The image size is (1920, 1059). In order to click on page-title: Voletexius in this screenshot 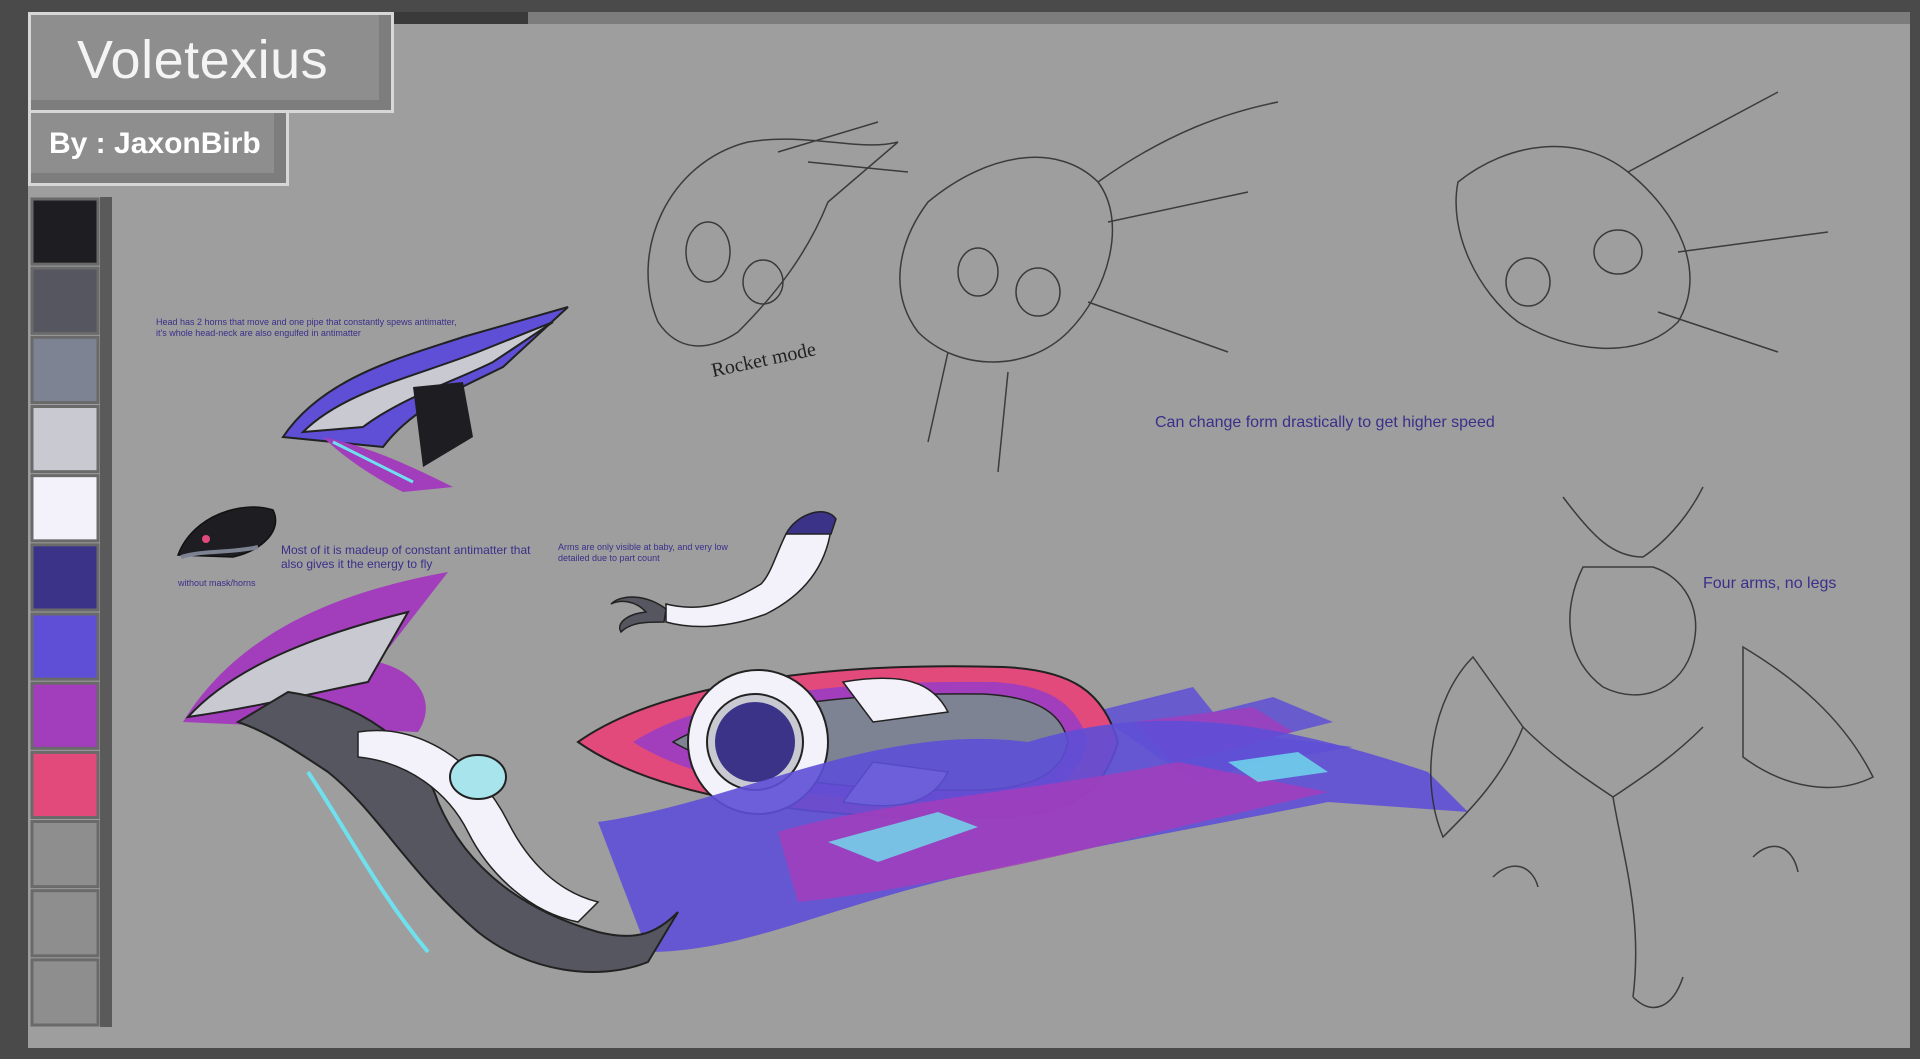, I will do `click(203, 60)`.